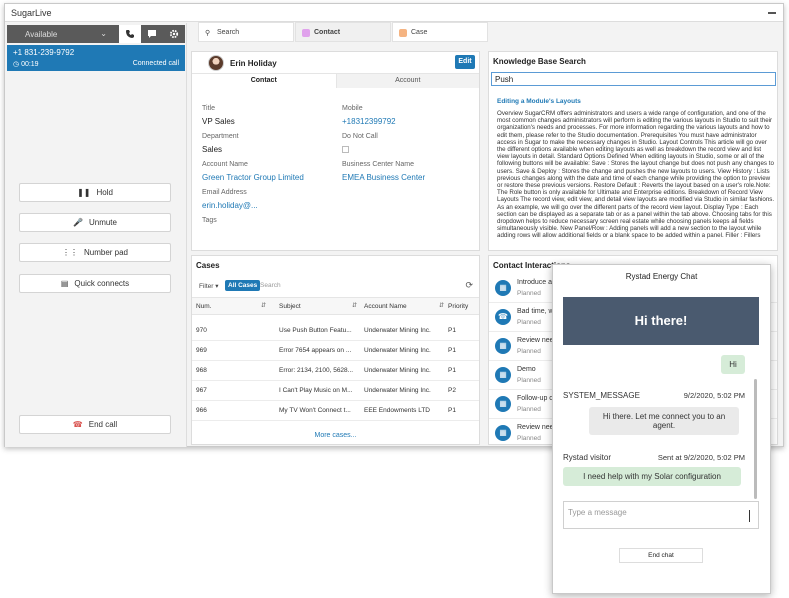 This screenshot has width=789, height=598. Describe the element at coordinates (208, 108) in the screenshot. I see `title-label: Title` at that location.